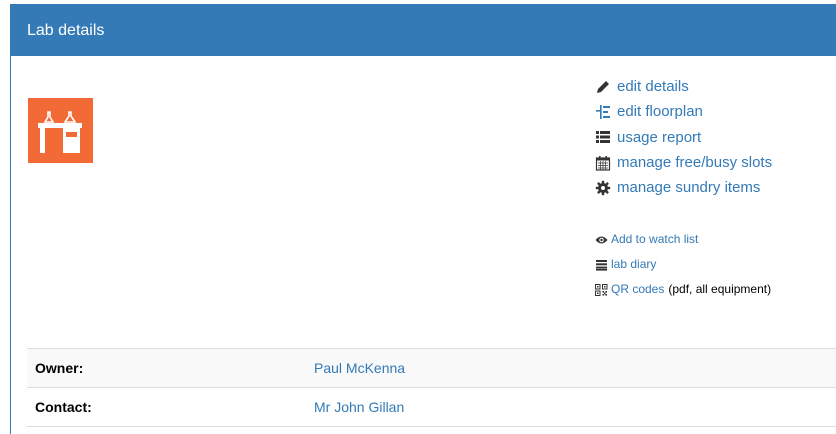 The height and width of the screenshot is (434, 836). I want to click on floorplan-icon, so click(604, 112).